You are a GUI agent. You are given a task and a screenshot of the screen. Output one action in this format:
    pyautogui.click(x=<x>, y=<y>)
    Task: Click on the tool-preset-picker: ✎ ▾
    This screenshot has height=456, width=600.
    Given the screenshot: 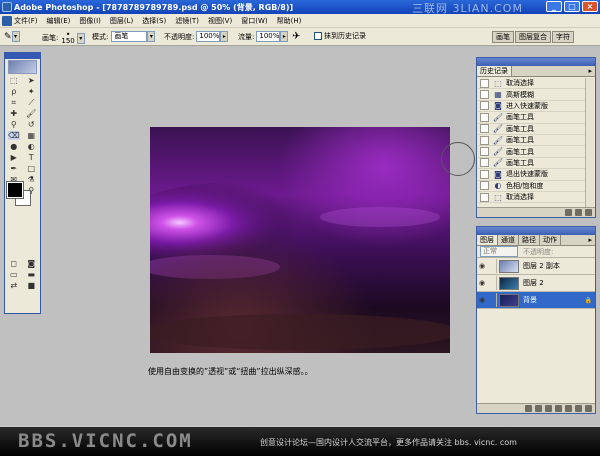 What is the action you would take?
    pyautogui.click(x=12, y=36)
    